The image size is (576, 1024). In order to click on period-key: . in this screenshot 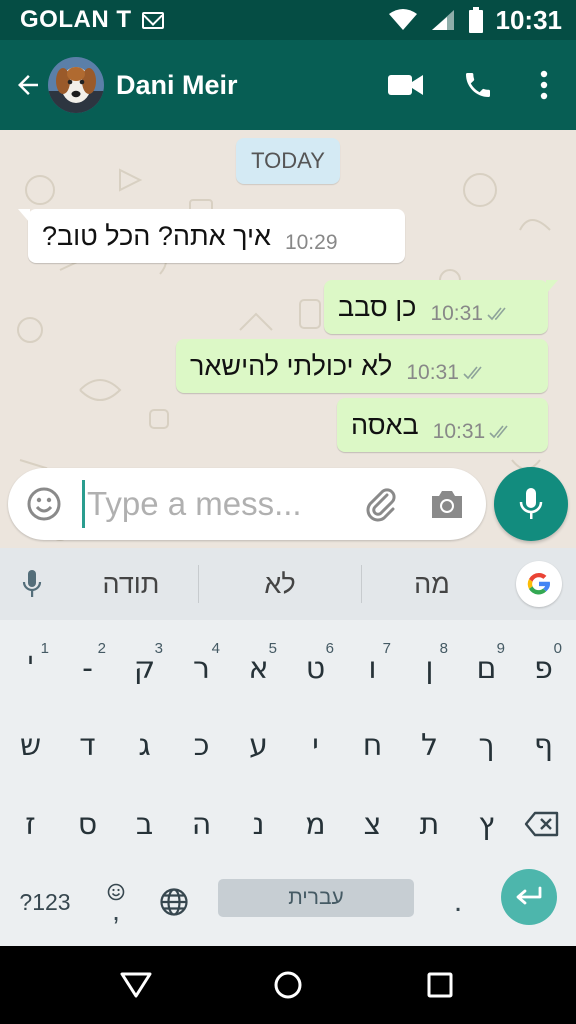, I will do `click(458, 902)`.